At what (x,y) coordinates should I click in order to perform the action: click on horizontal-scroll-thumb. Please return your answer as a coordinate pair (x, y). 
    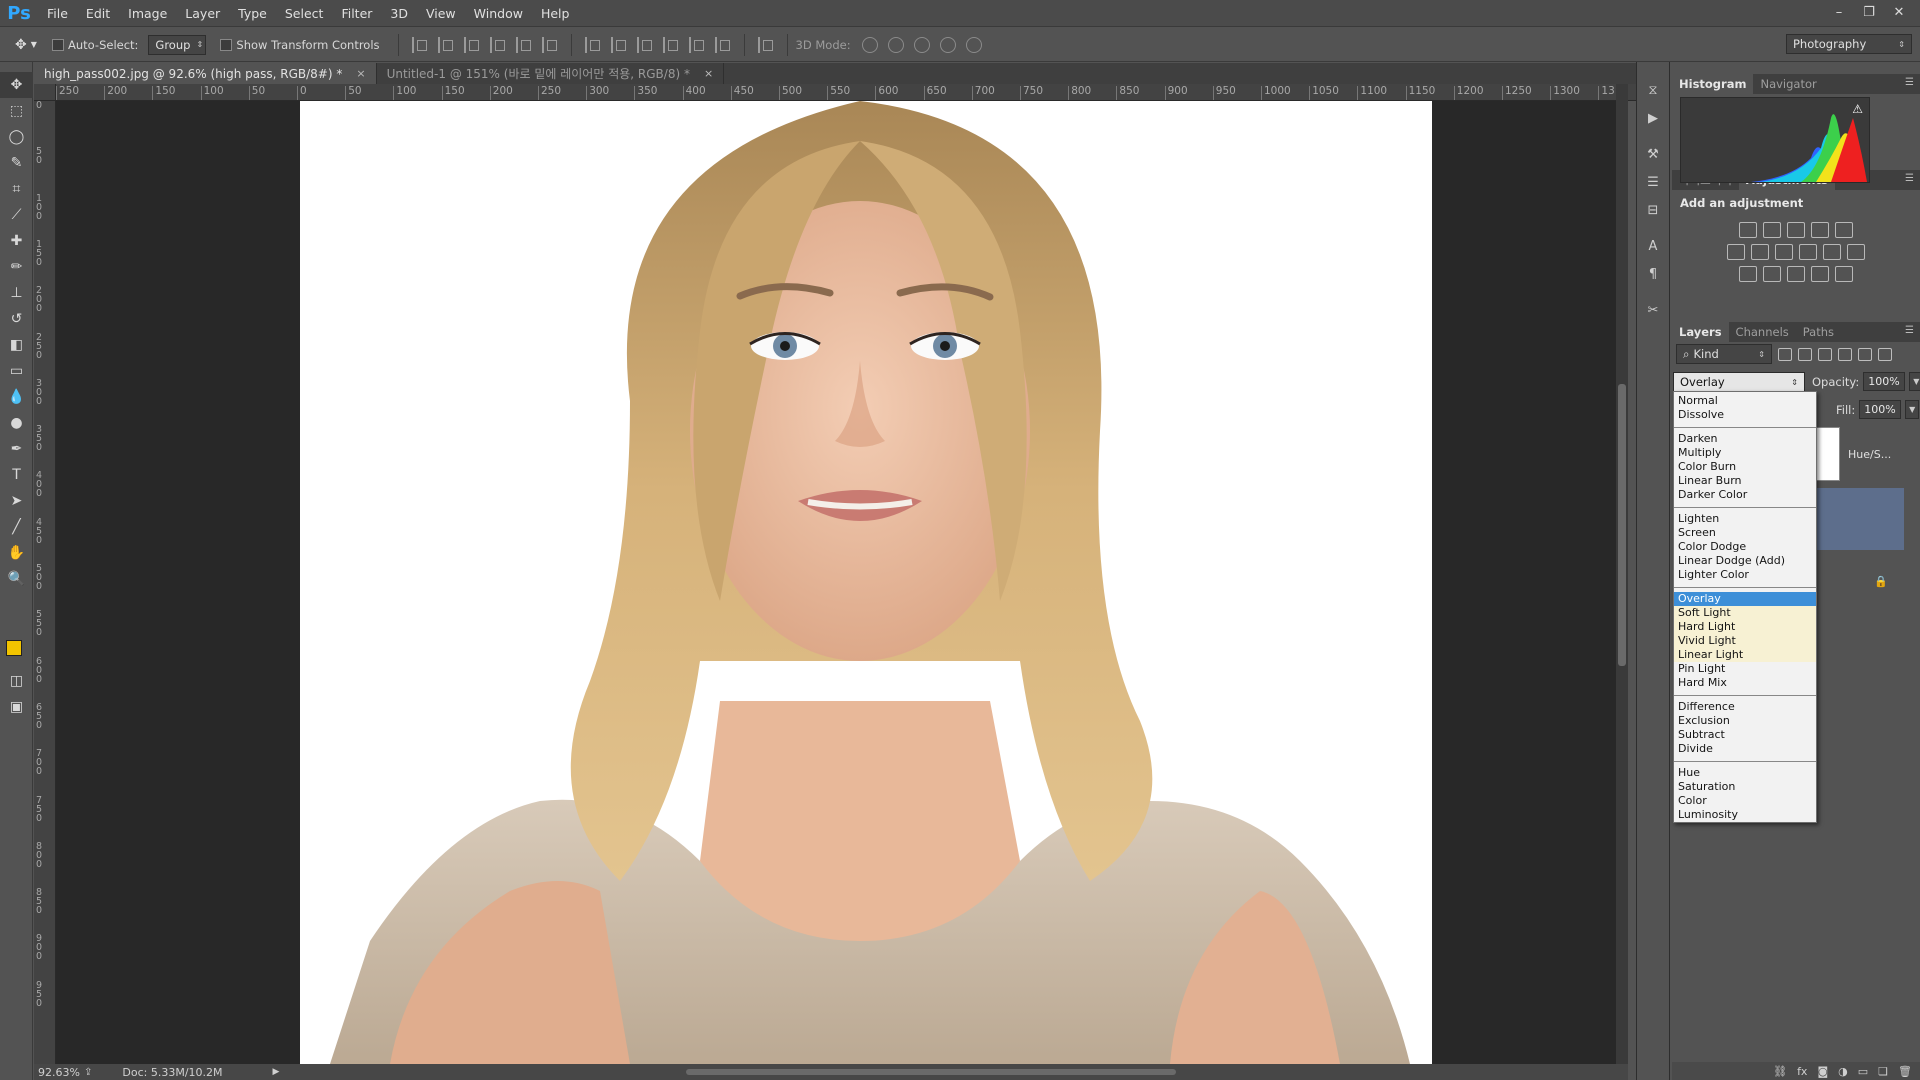
    Looking at the image, I should click on (931, 1072).